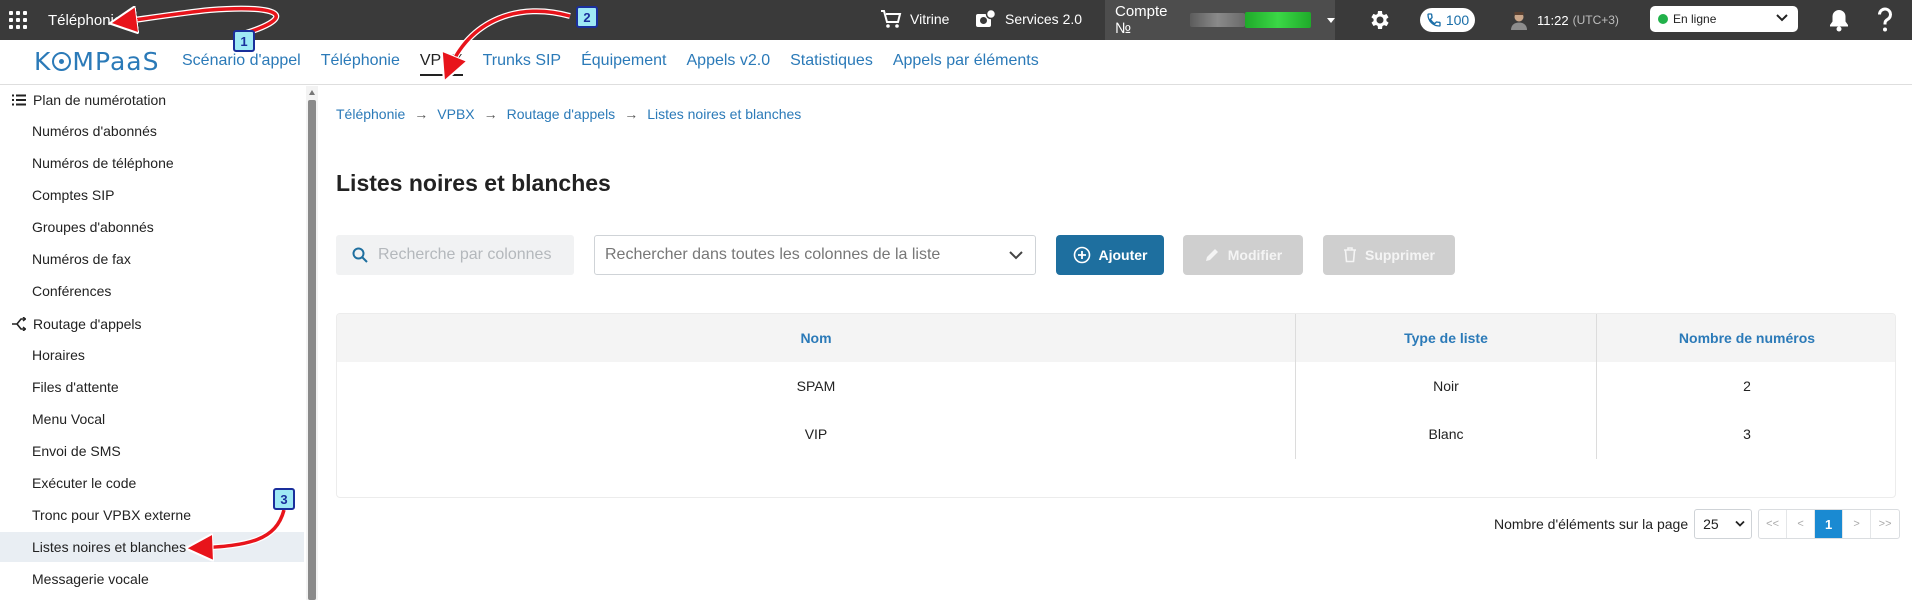  What do you see at coordinates (816, 434) in the screenshot?
I see `cell-name: VIP` at bounding box center [816, 434].